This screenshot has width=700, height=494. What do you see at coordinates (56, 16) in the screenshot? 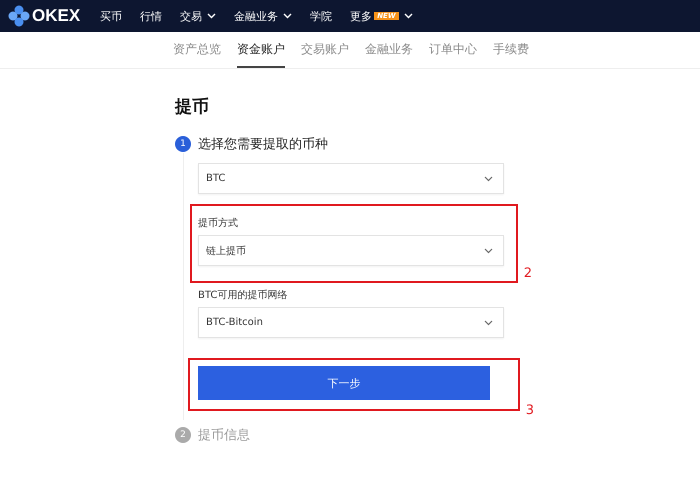
I see `logo-text: OKEX` at bounding box center [56, 16].